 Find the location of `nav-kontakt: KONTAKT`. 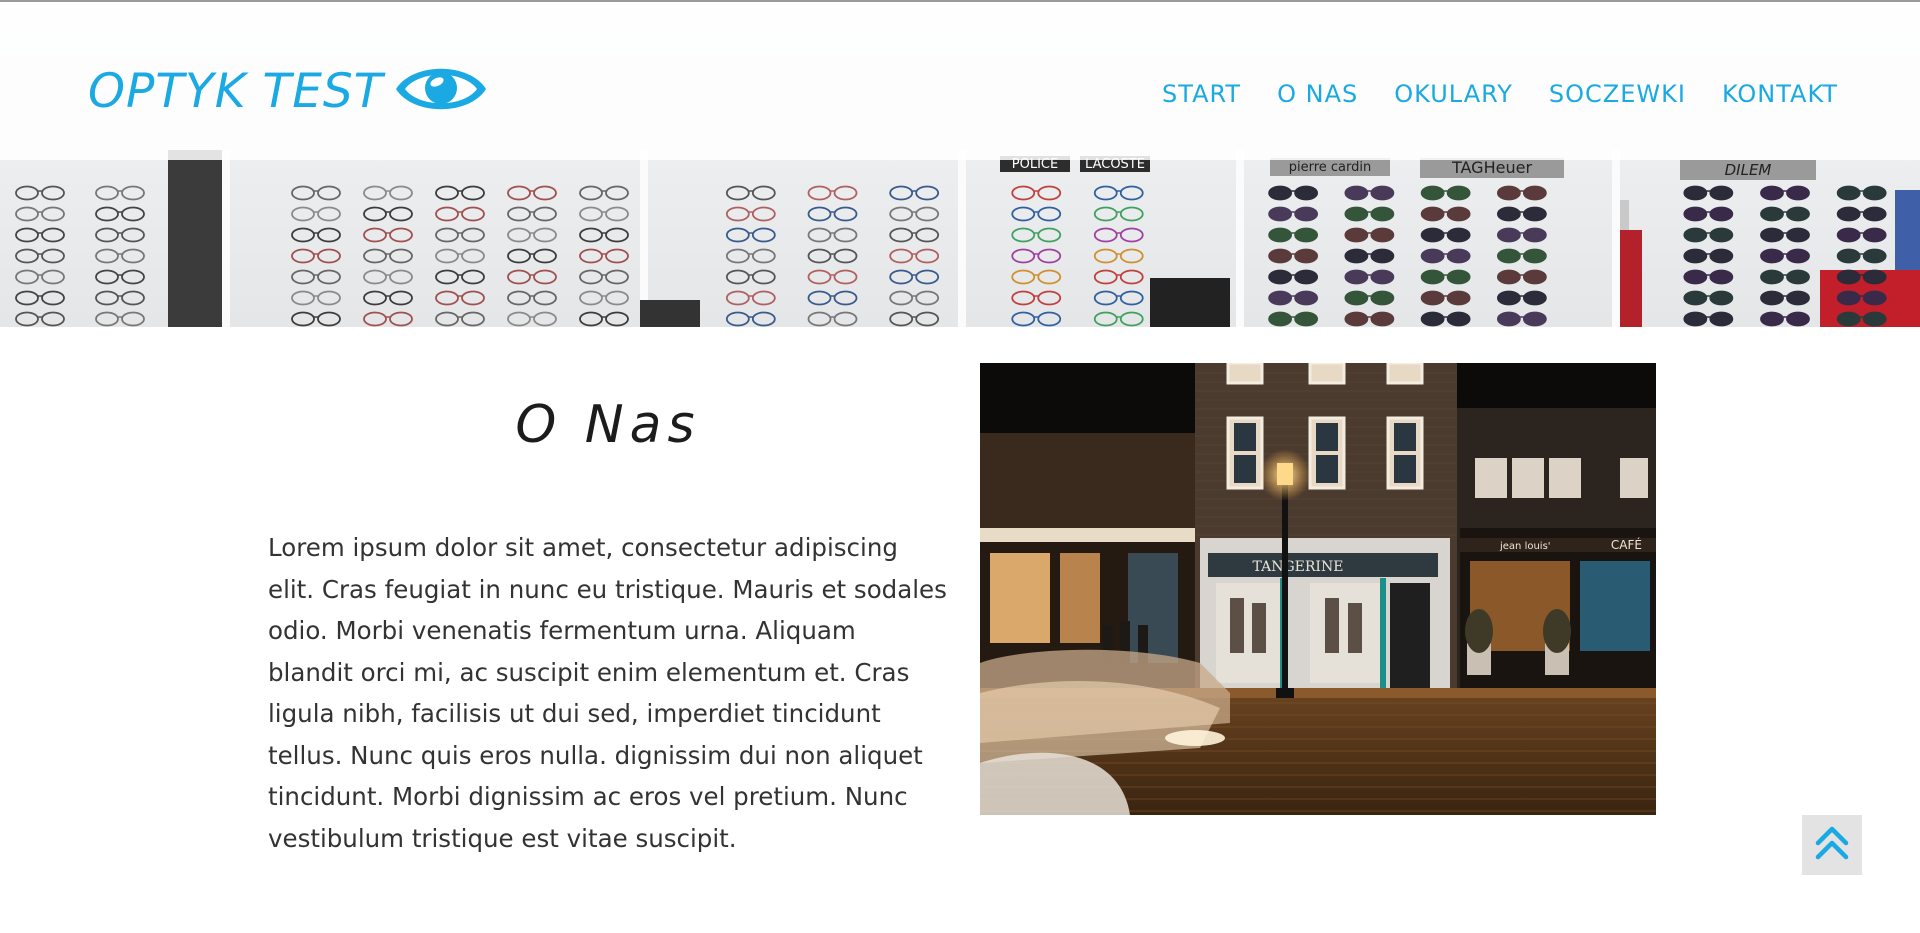

nav-kontakt: KONTAKT is located at coordinates (1780, 94).